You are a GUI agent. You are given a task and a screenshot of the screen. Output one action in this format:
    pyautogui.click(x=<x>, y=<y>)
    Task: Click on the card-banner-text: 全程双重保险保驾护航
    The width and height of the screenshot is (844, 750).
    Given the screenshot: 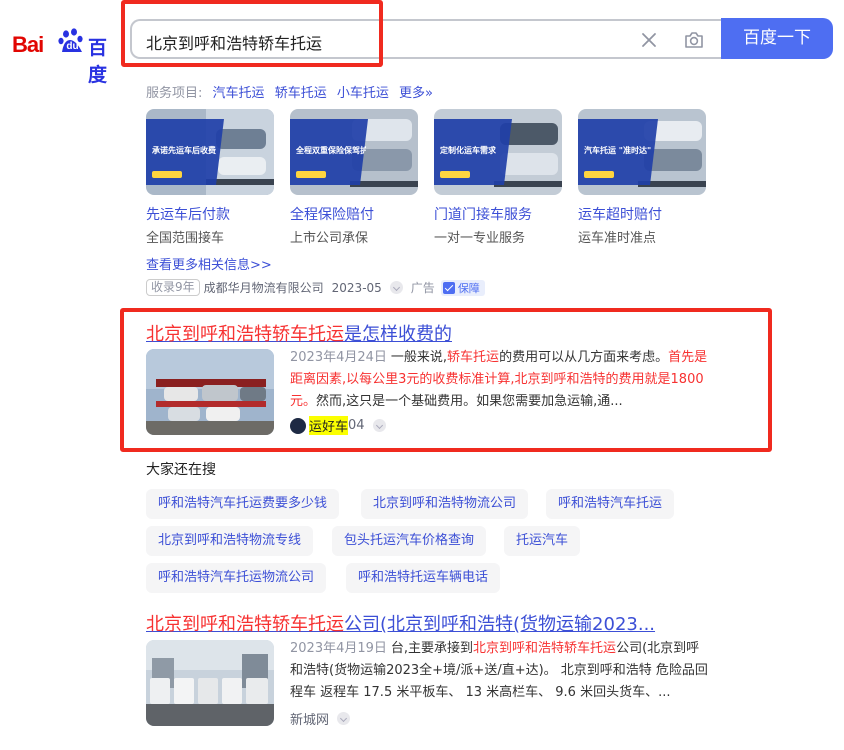 What is the action you would take?
    pyautogui.click(x=331, y=150)
    